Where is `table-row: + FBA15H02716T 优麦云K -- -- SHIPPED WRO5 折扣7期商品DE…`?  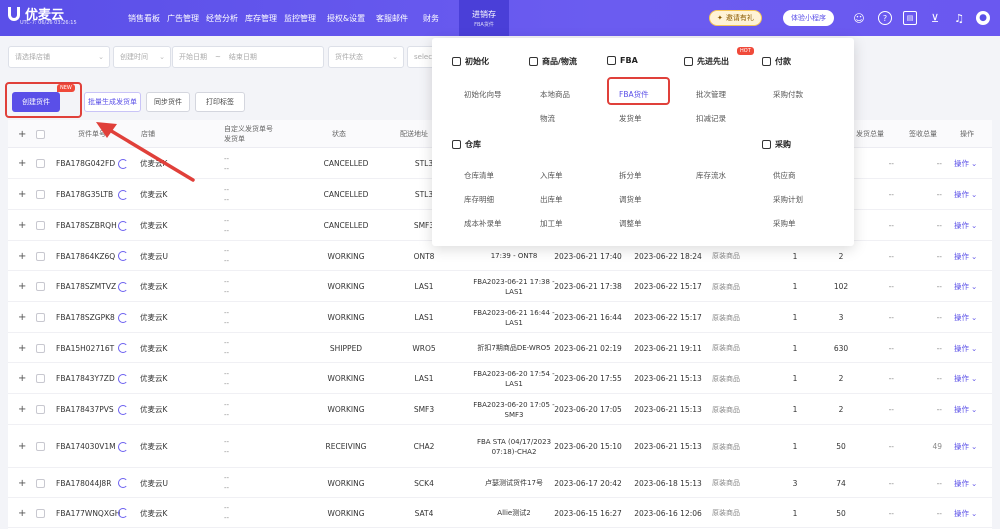 table-row: + FBA15H02716T 优麦云K -- -- SHIPPED WRO5 折扣7期商品DE… is located at coordinates (500, 348).